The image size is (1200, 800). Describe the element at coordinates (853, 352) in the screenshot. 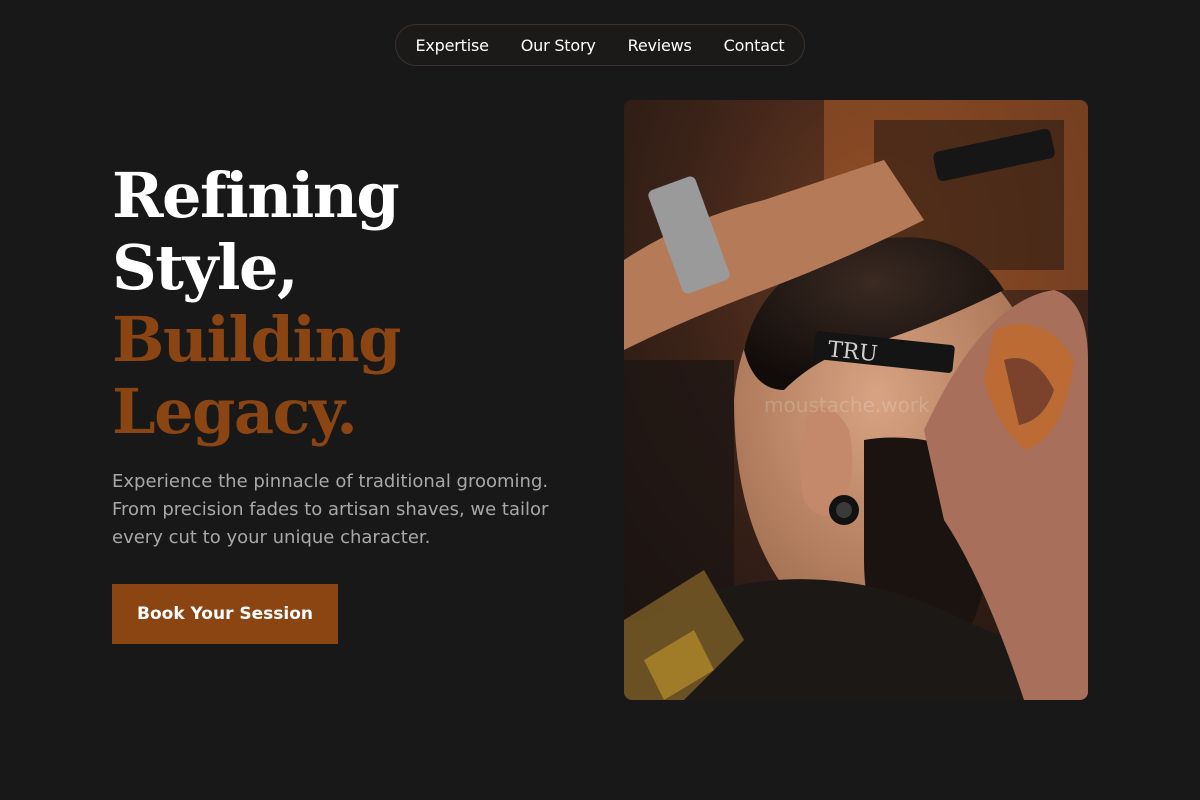

I see `razor-brand-text: TRU` at that location.